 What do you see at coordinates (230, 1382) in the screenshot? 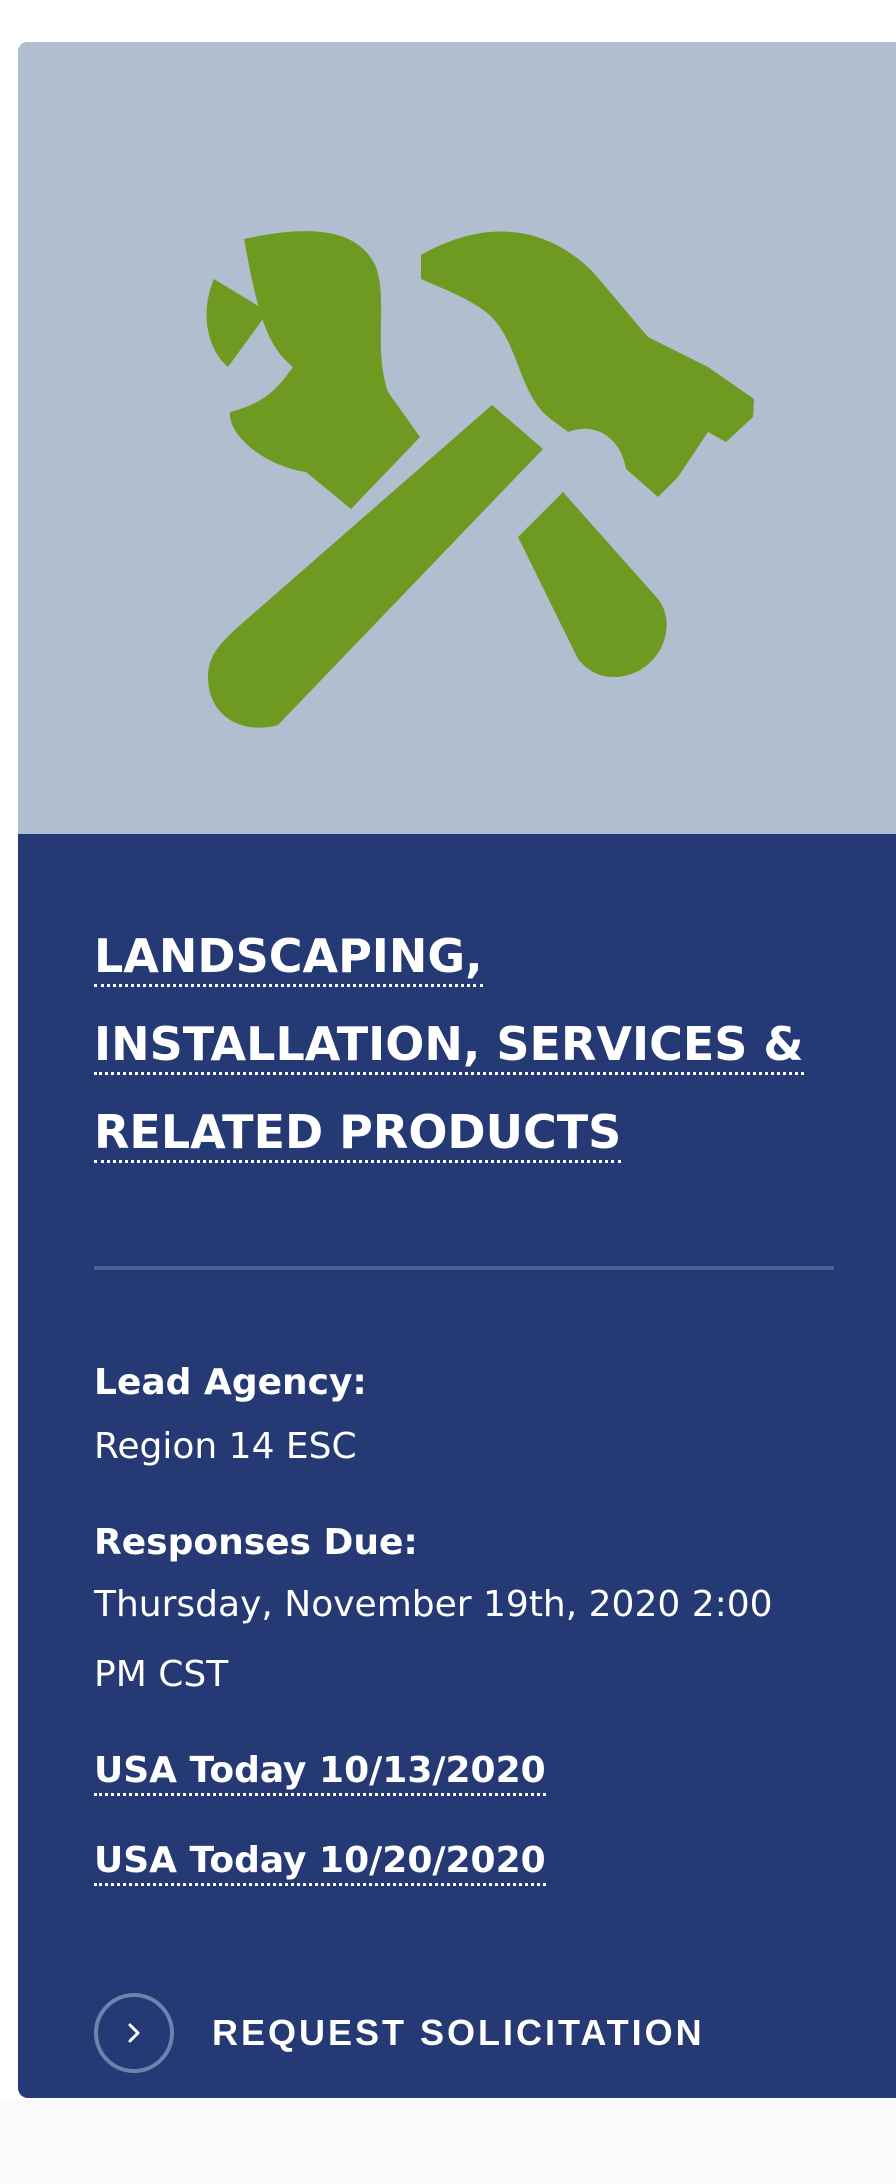
I see `lead-agency-label: Lead Agency:` at bounding box center [230, 1382].